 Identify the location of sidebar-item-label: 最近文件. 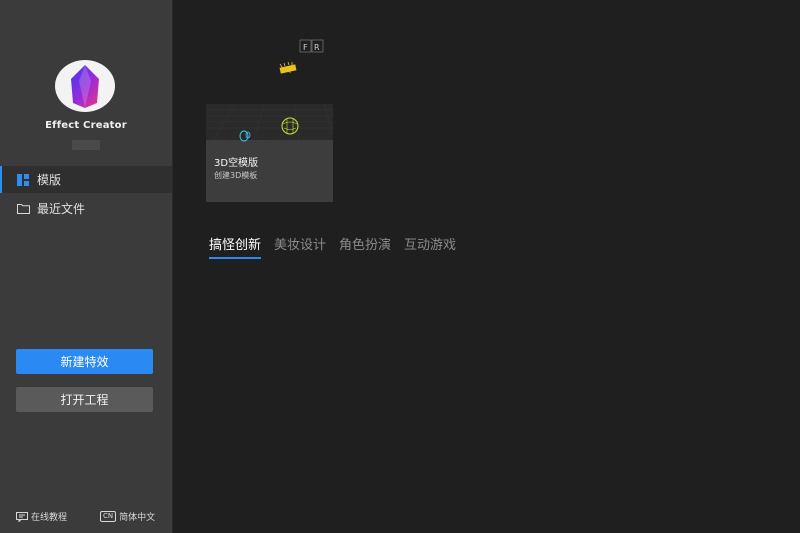
(61, 209).